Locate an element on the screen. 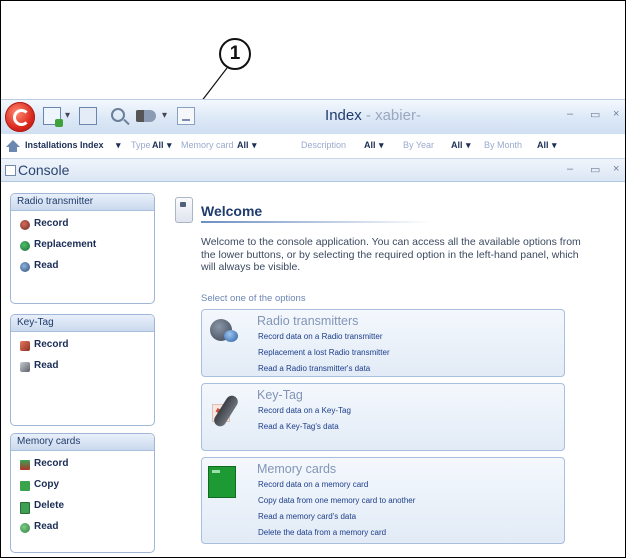 The width and height of the screenshot is (626, 558). filter-by-month-label: By Month is located at coordinates (503, 145).